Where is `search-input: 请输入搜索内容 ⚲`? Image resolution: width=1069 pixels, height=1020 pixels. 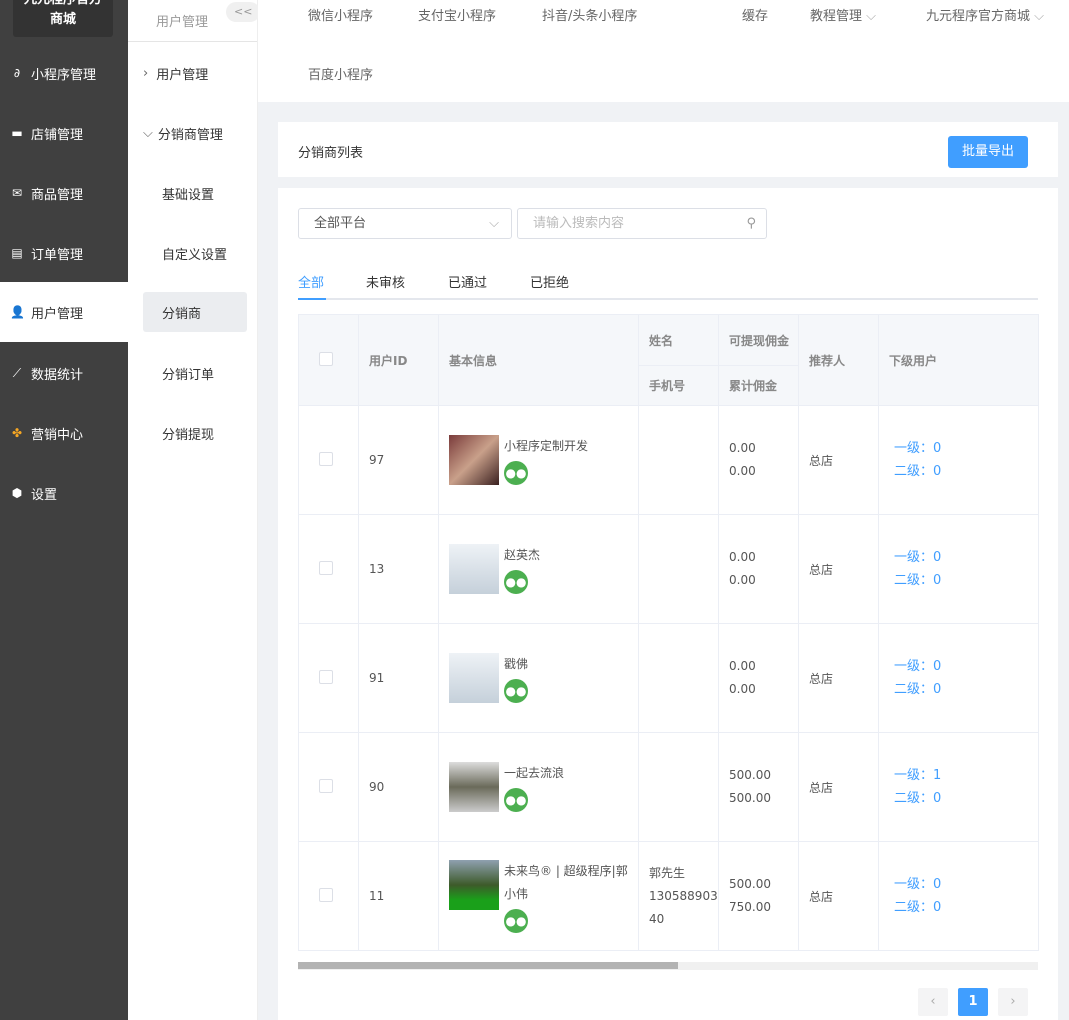 search-input: 请输入搜索内容 ⚲ is located at coordinates (642, 223).